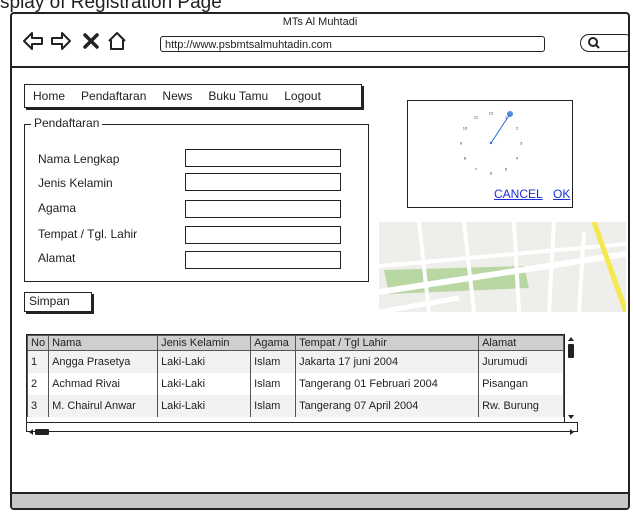 This screenshot has height=512, width=633. I want to click on menu-item-news: News, so click(177, 96).